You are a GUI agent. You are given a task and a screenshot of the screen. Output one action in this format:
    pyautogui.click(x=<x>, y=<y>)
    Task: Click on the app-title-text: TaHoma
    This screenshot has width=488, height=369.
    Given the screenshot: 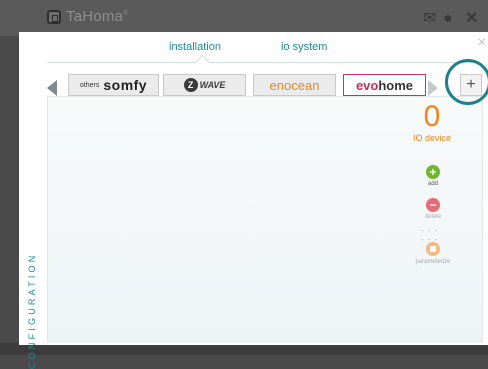 What is the action you would take?
    pyautogui.click(x=95, y=16)
    